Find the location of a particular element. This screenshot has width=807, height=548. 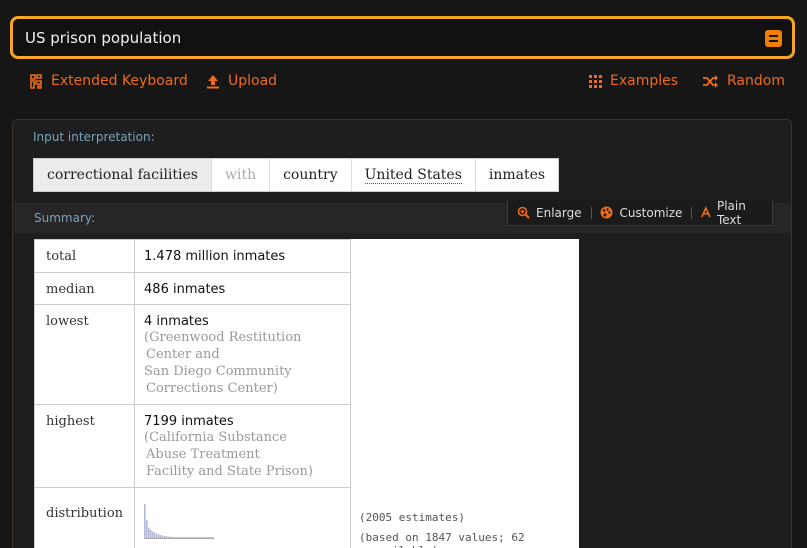

customize-button: Customize is located at coordinates (641, 213).